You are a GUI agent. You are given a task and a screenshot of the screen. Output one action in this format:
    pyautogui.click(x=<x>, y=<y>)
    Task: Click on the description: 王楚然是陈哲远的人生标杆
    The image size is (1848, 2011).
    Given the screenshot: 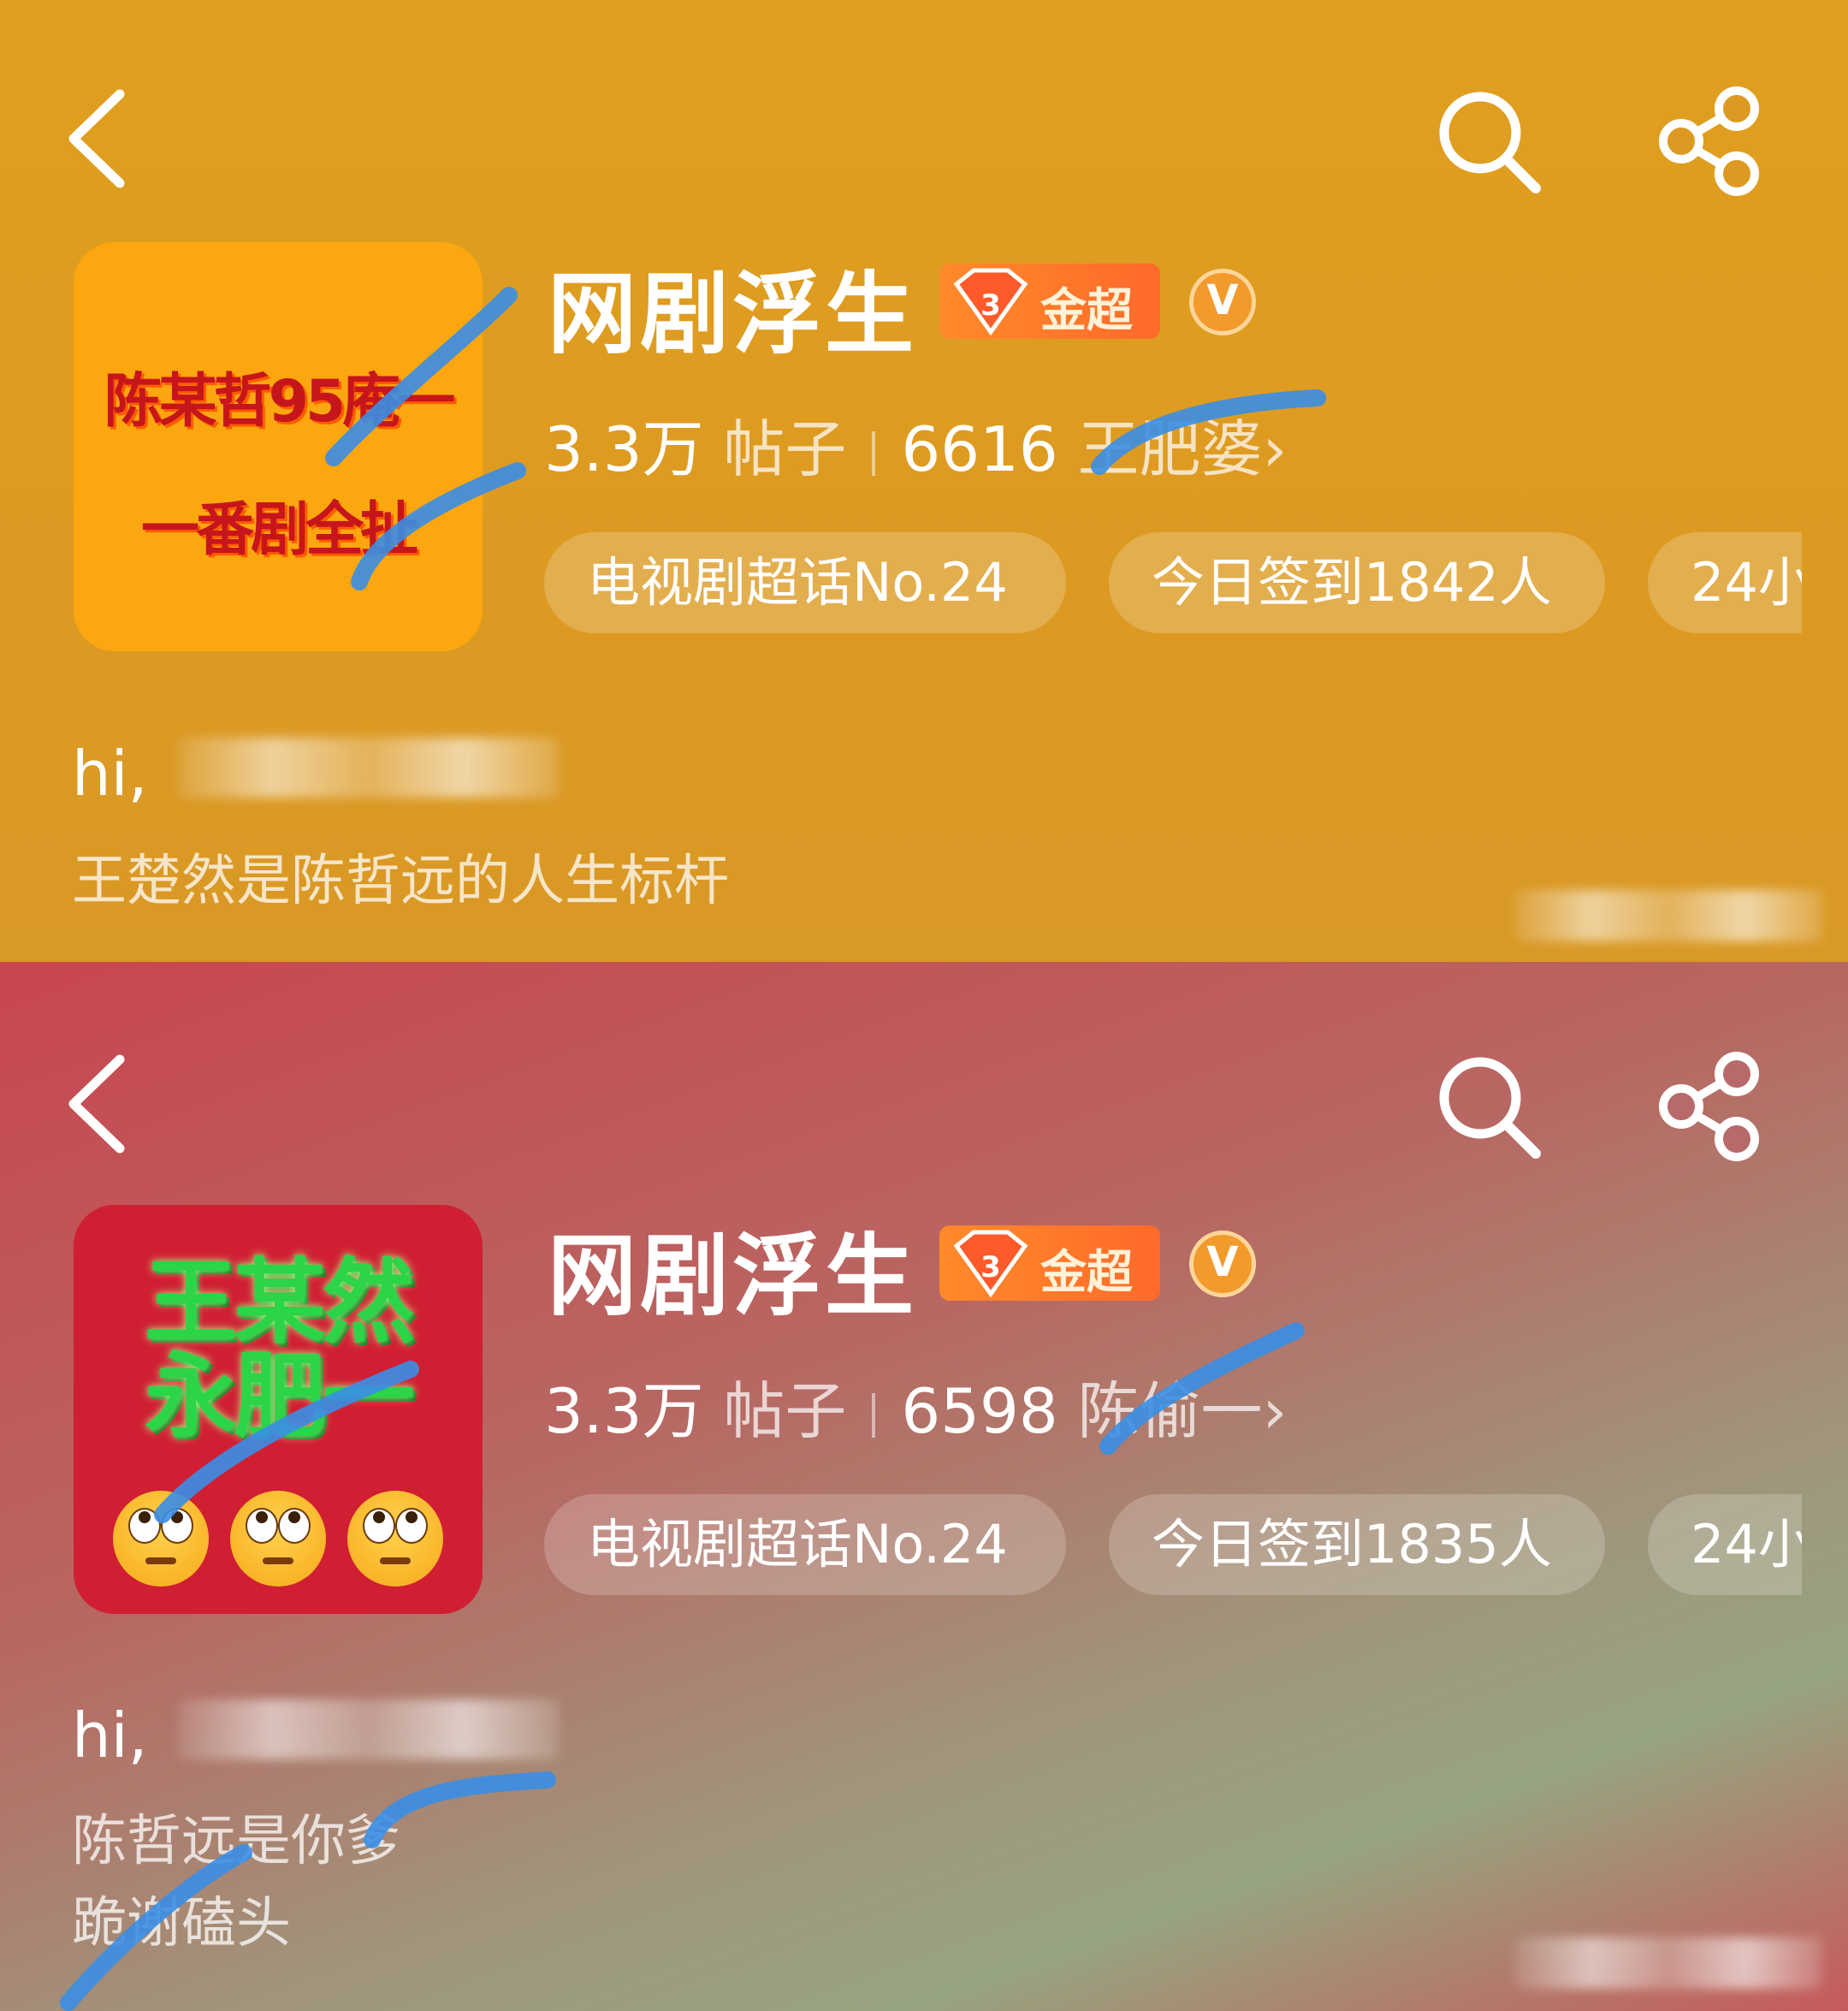 What is the action you would take?
    pyautogui.click(x=400, y=881)
    